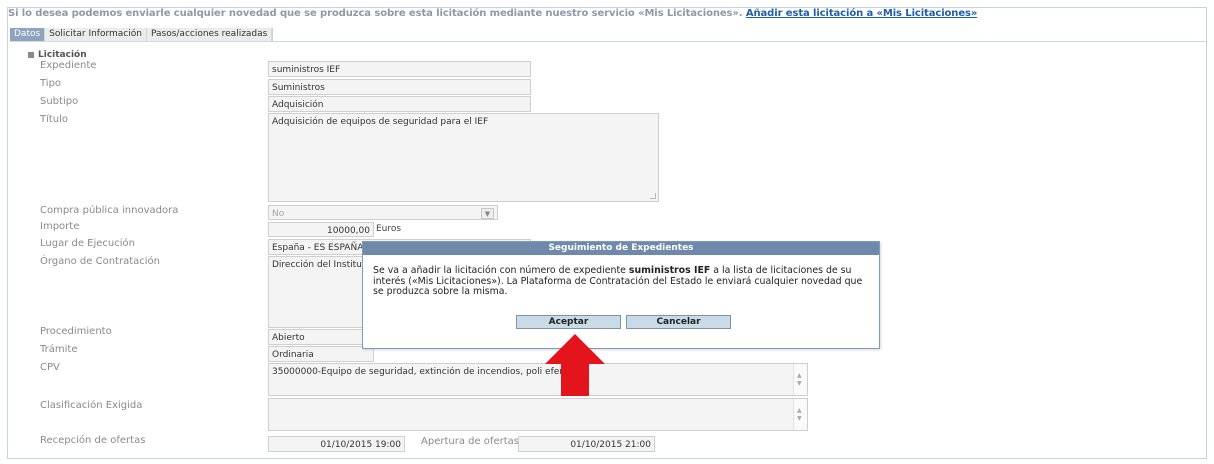 Image resolution: width=1214 pixels, height=464 pixels. What do you see at coordinates (109, 210) in the screenshot?
I see `label-compra: Compra pública innovadora` at bounding box center [109, 210].